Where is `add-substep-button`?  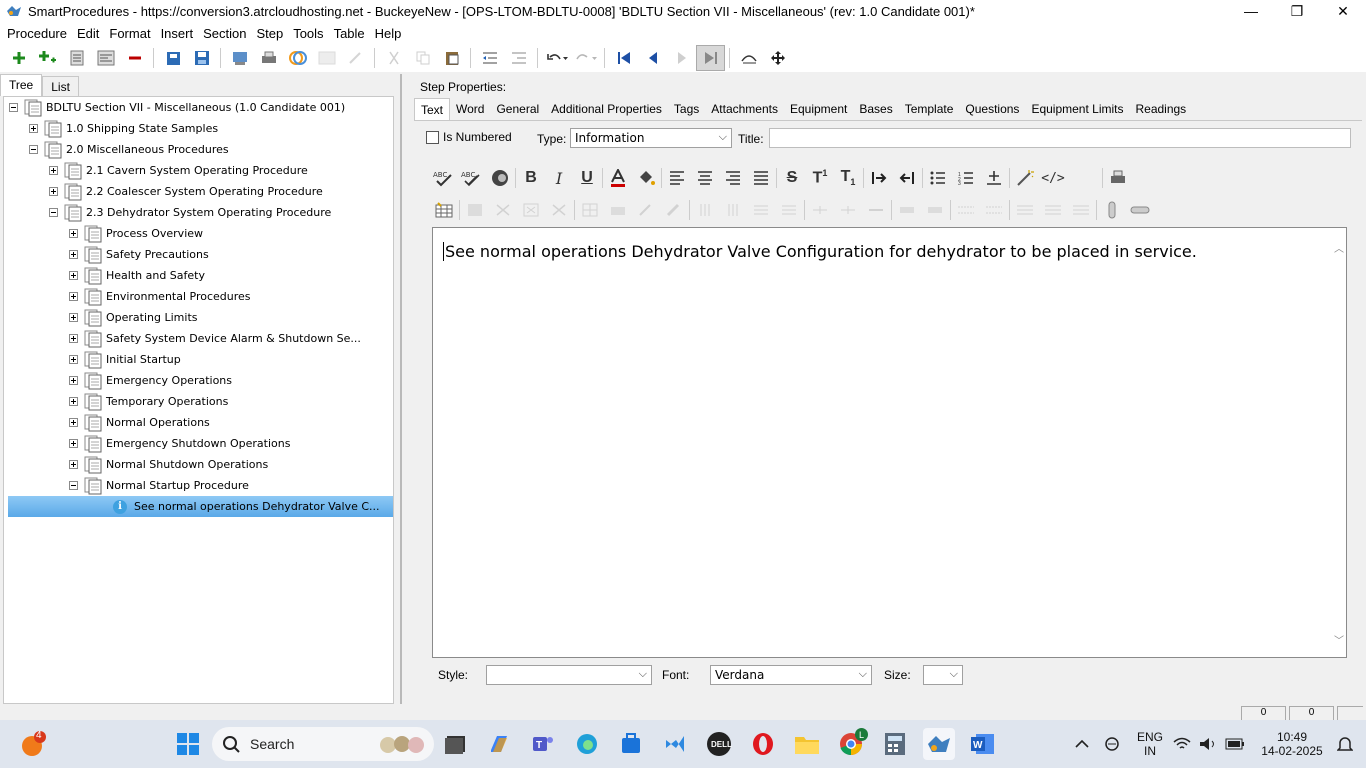 add-substep-button is located at coordinates (47, 58).